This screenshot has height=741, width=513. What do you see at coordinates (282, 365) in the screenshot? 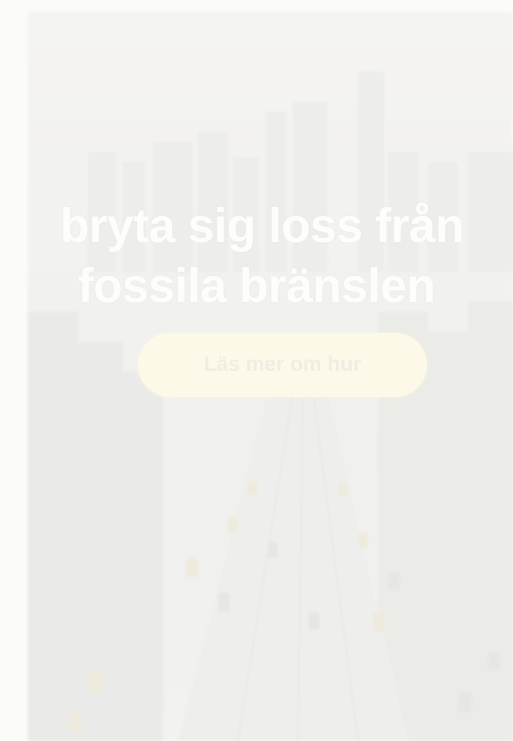
I see `read-more-button: Läs mer om hur` at bounding box center [282, 365].